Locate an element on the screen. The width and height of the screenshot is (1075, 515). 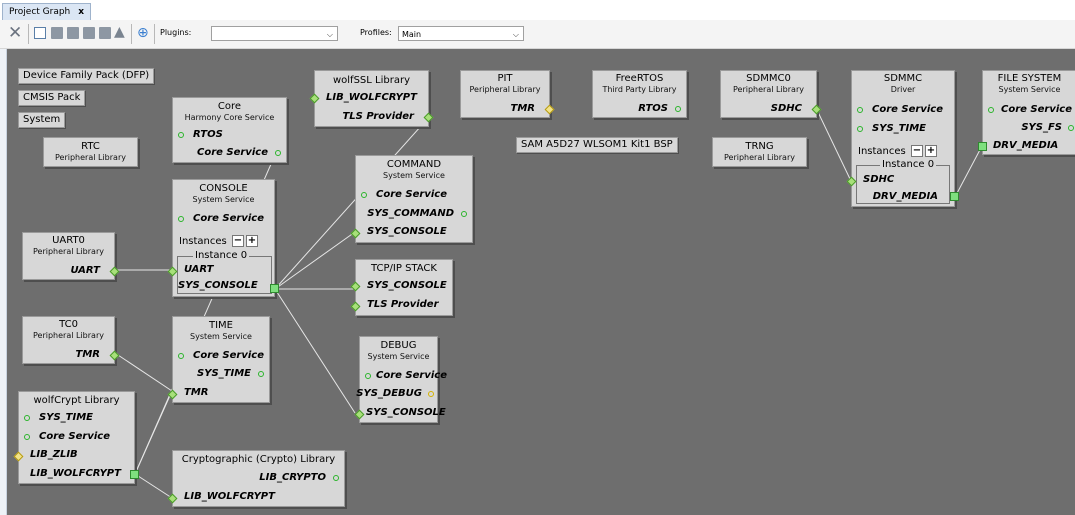
node-pit: PIT Peripheral Library TMR is located at coordinates (507, 94).